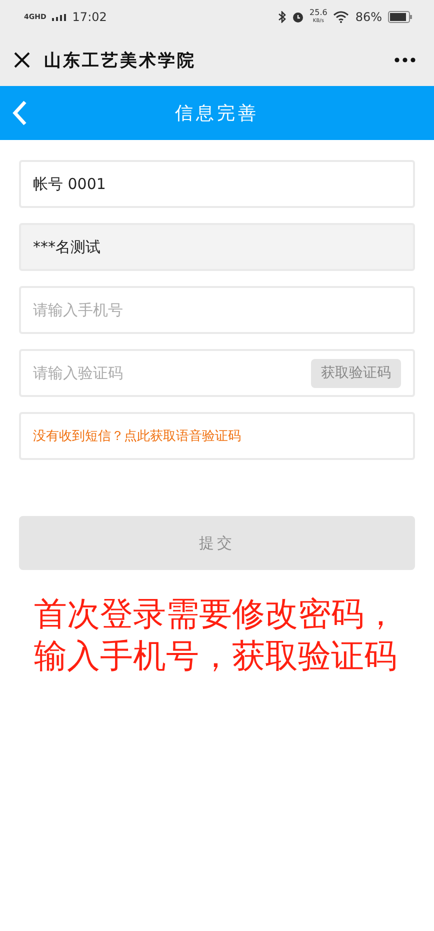 Image resolution: width=434 pixels, height=931 pixels. Describe the element at coordinates (282, 17) in the screenshot. I see `bluetooth-icon` at that location.